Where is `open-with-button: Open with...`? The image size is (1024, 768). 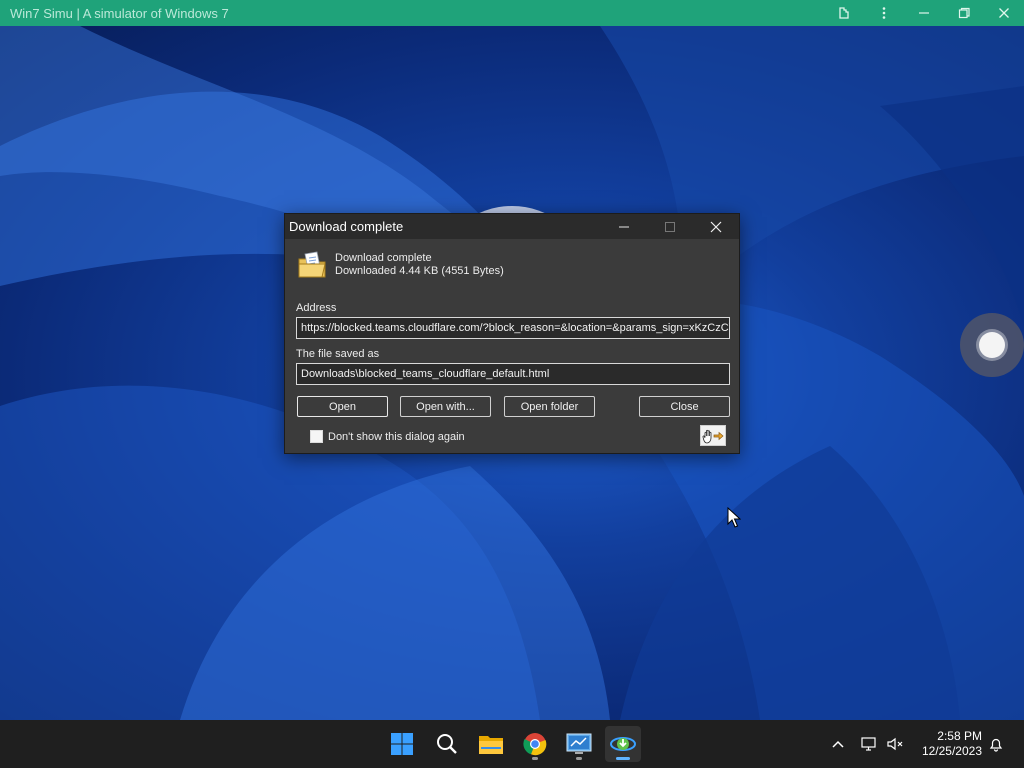
open-with-button: Open with... is located at coordinates (445, 406).